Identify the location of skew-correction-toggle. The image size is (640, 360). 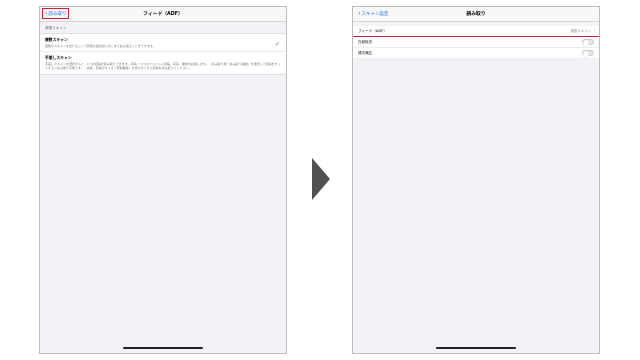
(588, 53).